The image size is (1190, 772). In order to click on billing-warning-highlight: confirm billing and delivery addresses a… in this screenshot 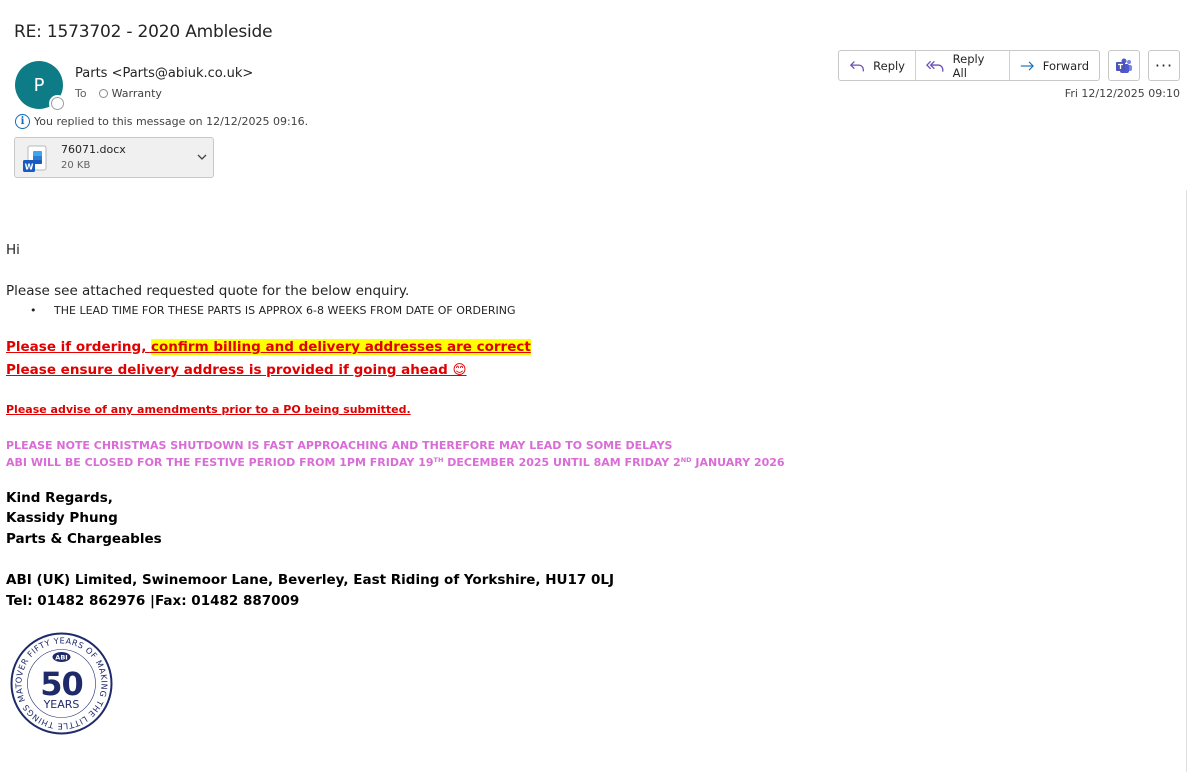, I will do `click(341, 347)`.